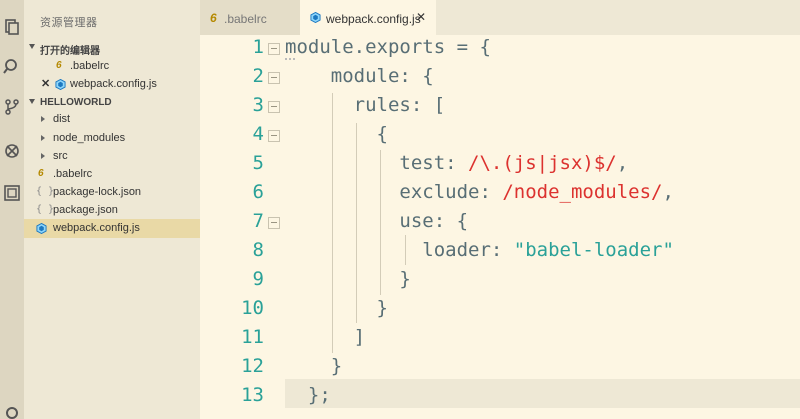  I want to click on tree-item-folder: node_modules, so click(112, 138).